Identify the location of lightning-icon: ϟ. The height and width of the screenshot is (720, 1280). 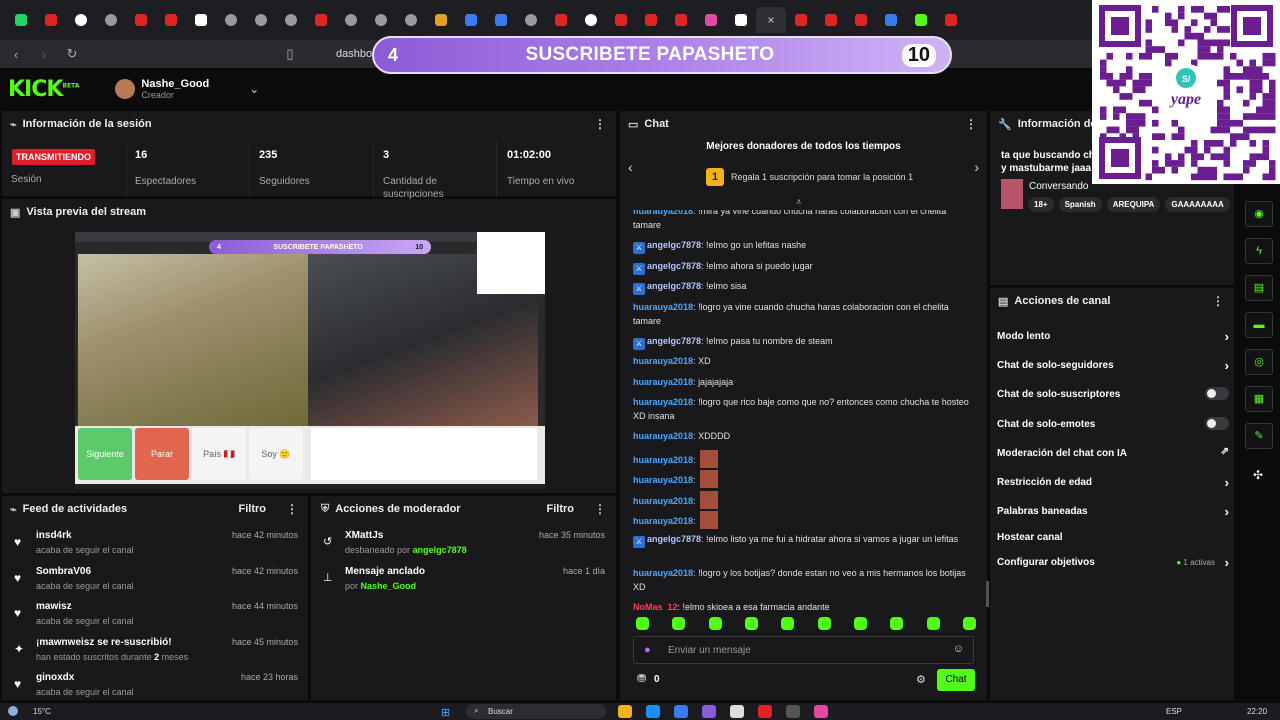
(1259, 251).